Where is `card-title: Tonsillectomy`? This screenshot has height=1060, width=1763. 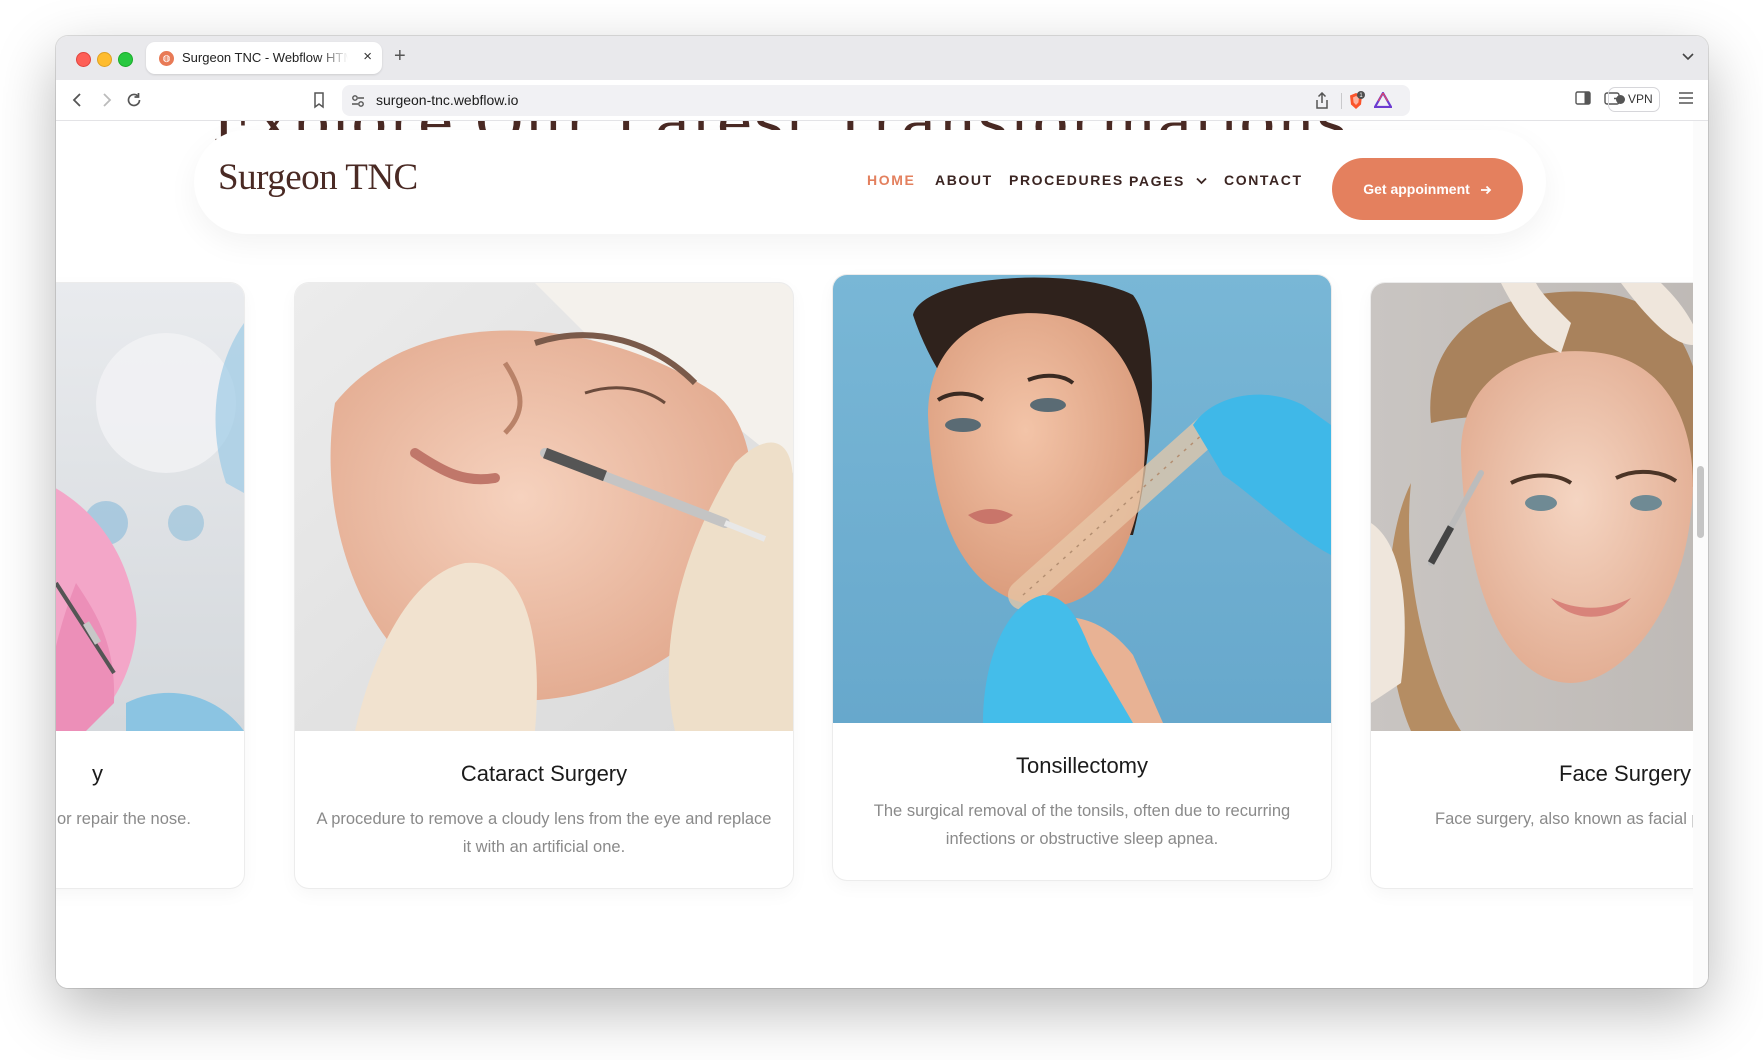
card-title: Tonsillectomy is located at coordinates (1082, 765).